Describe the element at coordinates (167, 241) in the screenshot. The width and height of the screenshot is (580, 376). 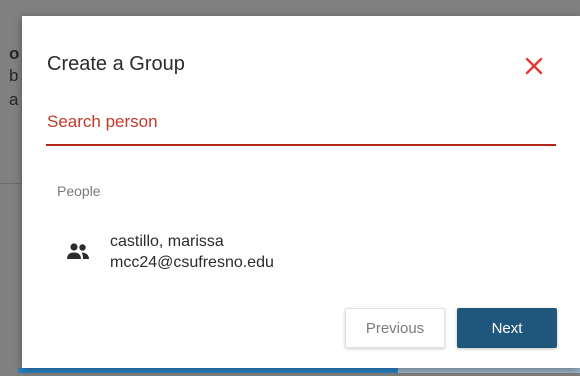
I see `person-name: castillo, marissa` at that location.